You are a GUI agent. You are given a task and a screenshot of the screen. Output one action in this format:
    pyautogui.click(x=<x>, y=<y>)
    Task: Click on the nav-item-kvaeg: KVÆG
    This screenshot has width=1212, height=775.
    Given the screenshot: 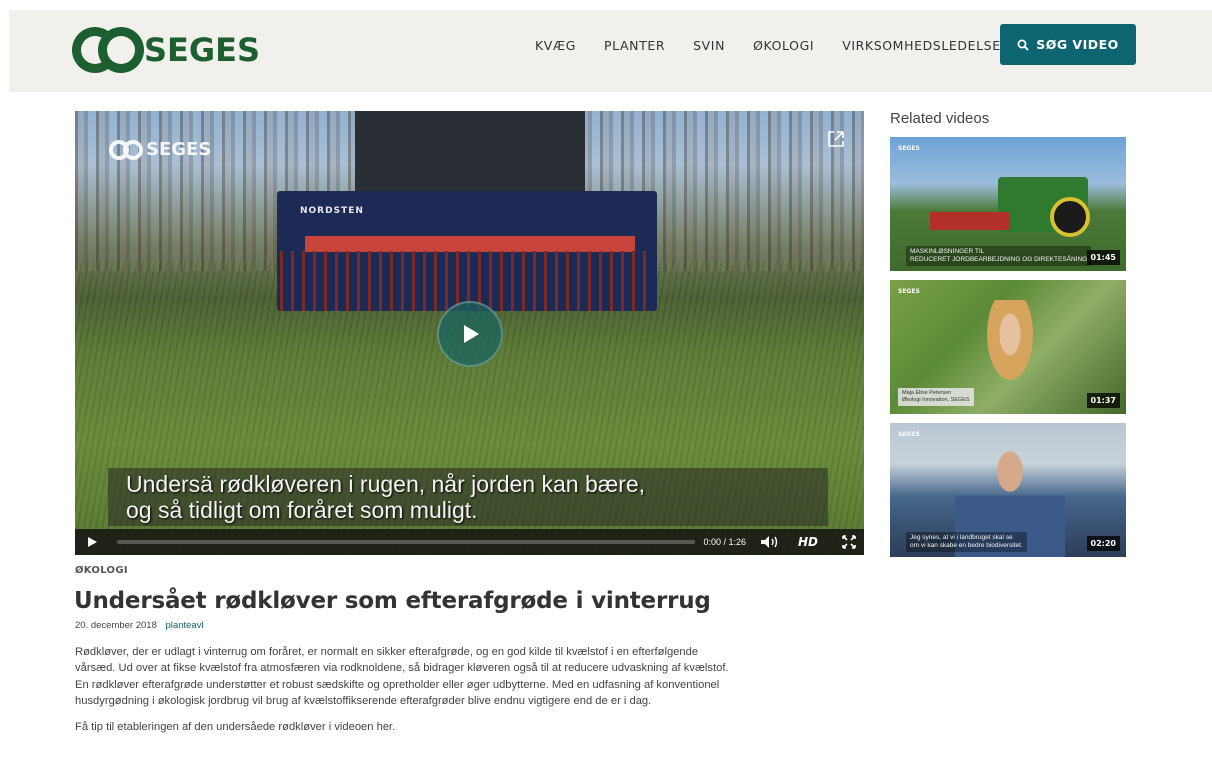 What is the action you would take?
    pyautogui.click(x=555, y=45)
    